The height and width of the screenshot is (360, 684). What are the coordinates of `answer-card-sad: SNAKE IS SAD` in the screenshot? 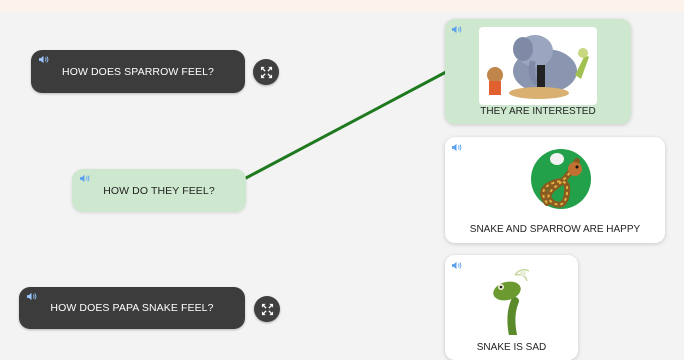 It's located at (511, 307).